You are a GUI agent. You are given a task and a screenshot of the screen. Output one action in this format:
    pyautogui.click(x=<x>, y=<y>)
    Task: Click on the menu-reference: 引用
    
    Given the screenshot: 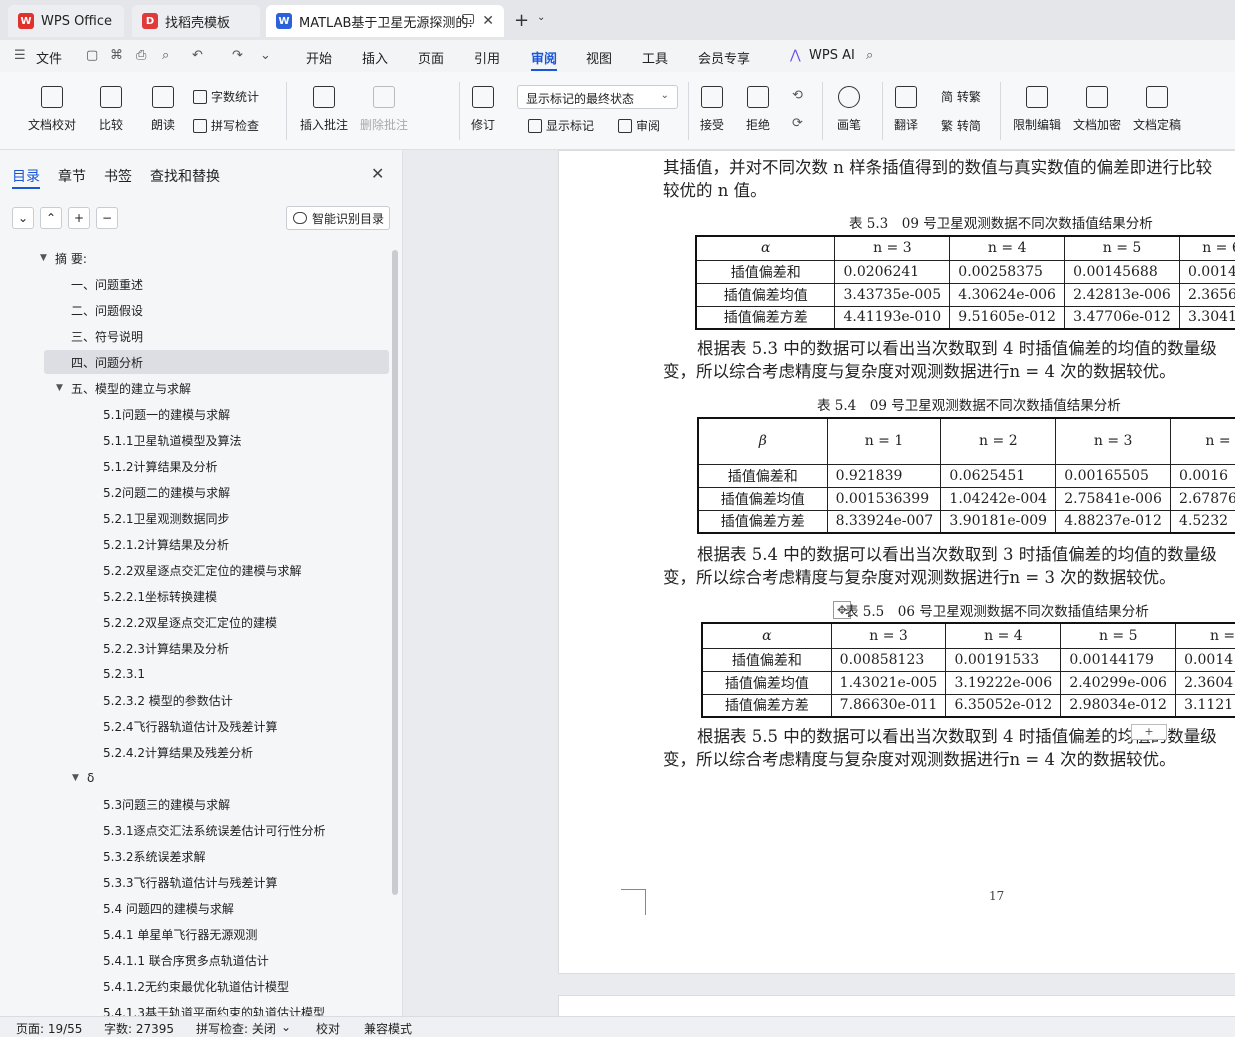 What is the action you would take?
    pyautogui.click(x=487, y=57)
    